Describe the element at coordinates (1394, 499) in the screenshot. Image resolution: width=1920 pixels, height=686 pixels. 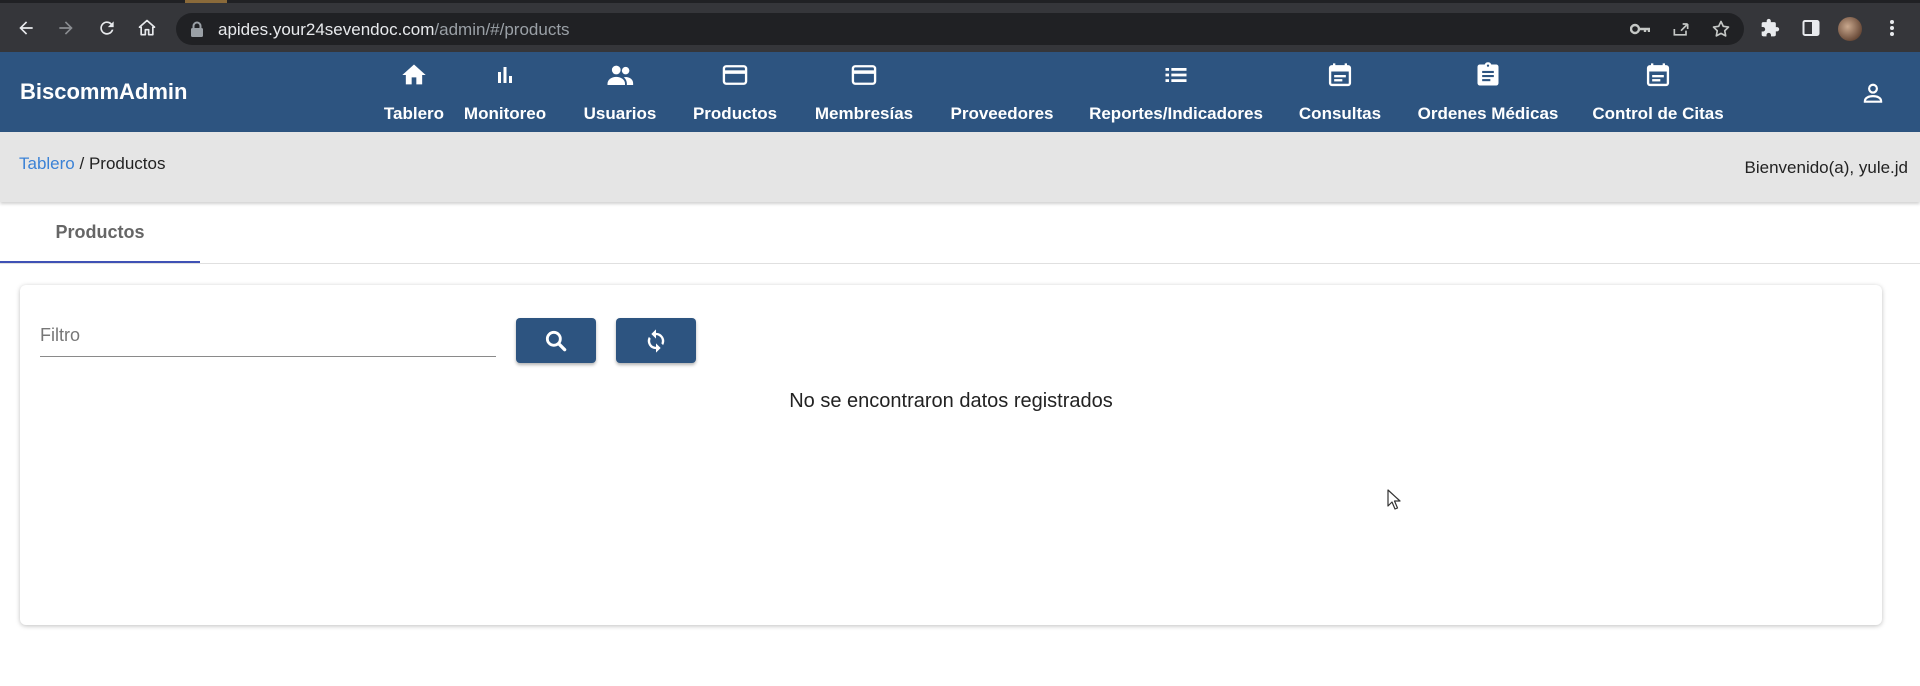
I see `mouse-cursor-icon` at that location.